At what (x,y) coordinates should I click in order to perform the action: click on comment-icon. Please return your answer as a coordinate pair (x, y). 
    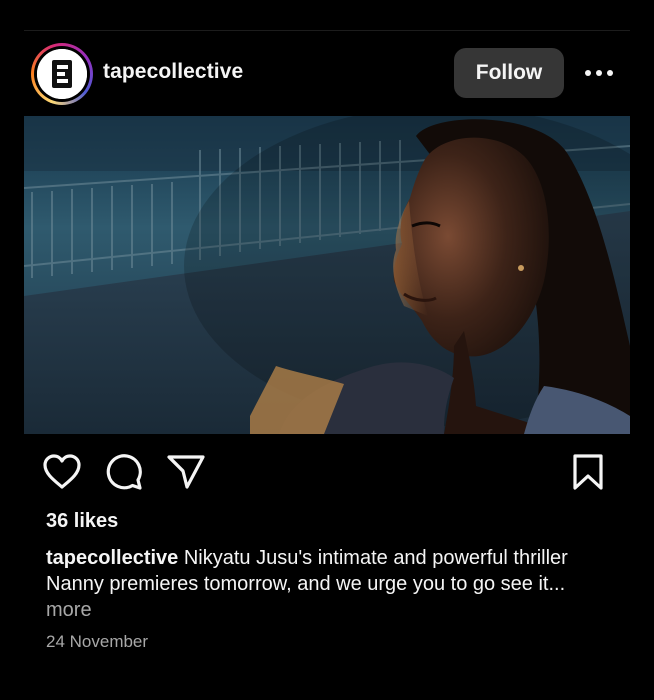
    Looking at the image, I should click on (124, 472).